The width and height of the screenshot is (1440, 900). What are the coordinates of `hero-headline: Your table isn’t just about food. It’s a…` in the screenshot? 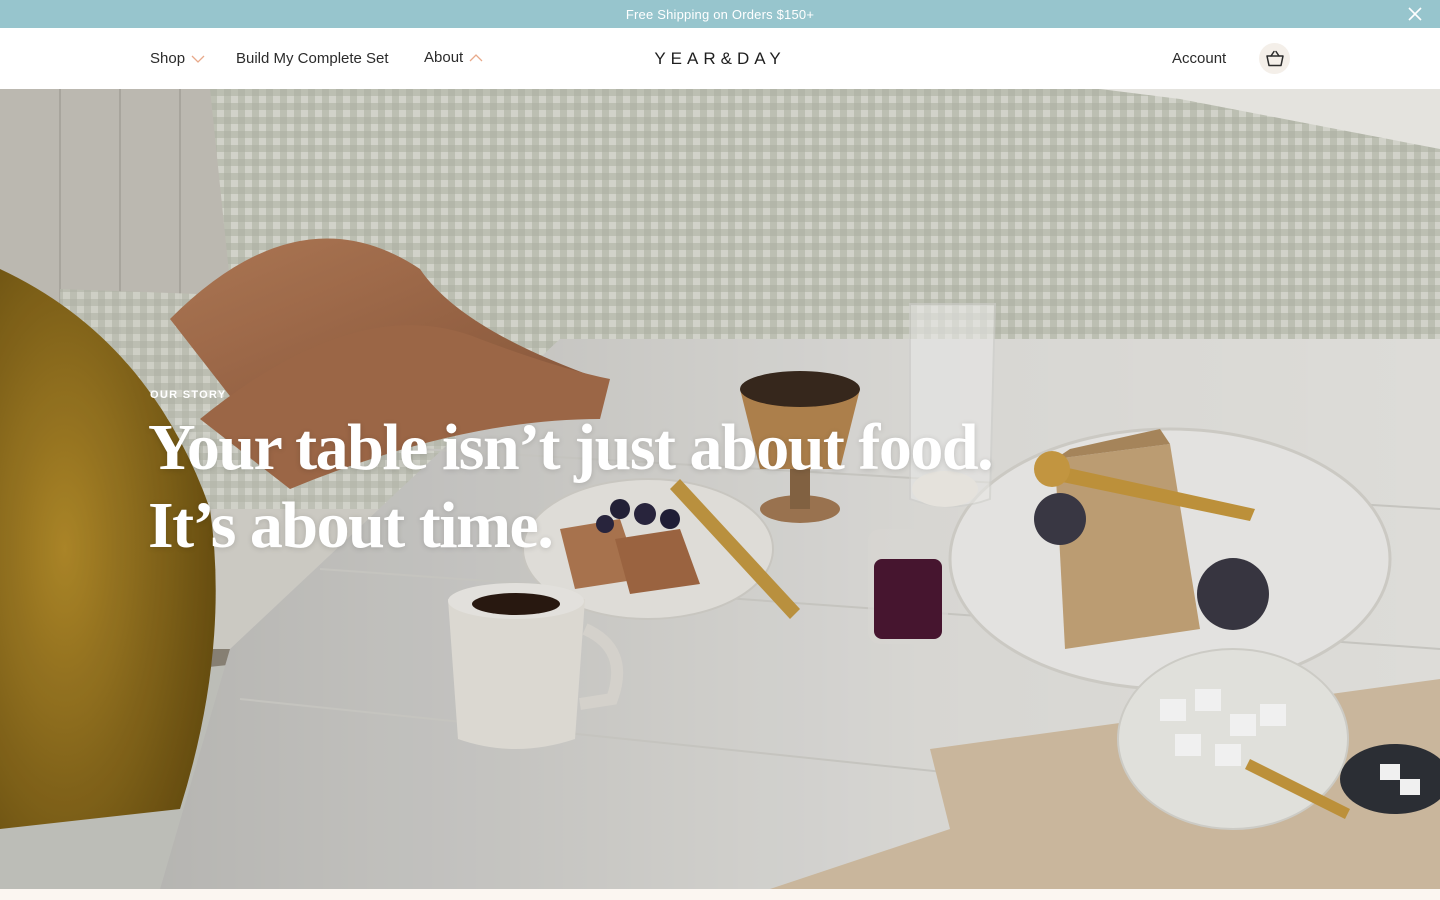 It's located at (598, 487).